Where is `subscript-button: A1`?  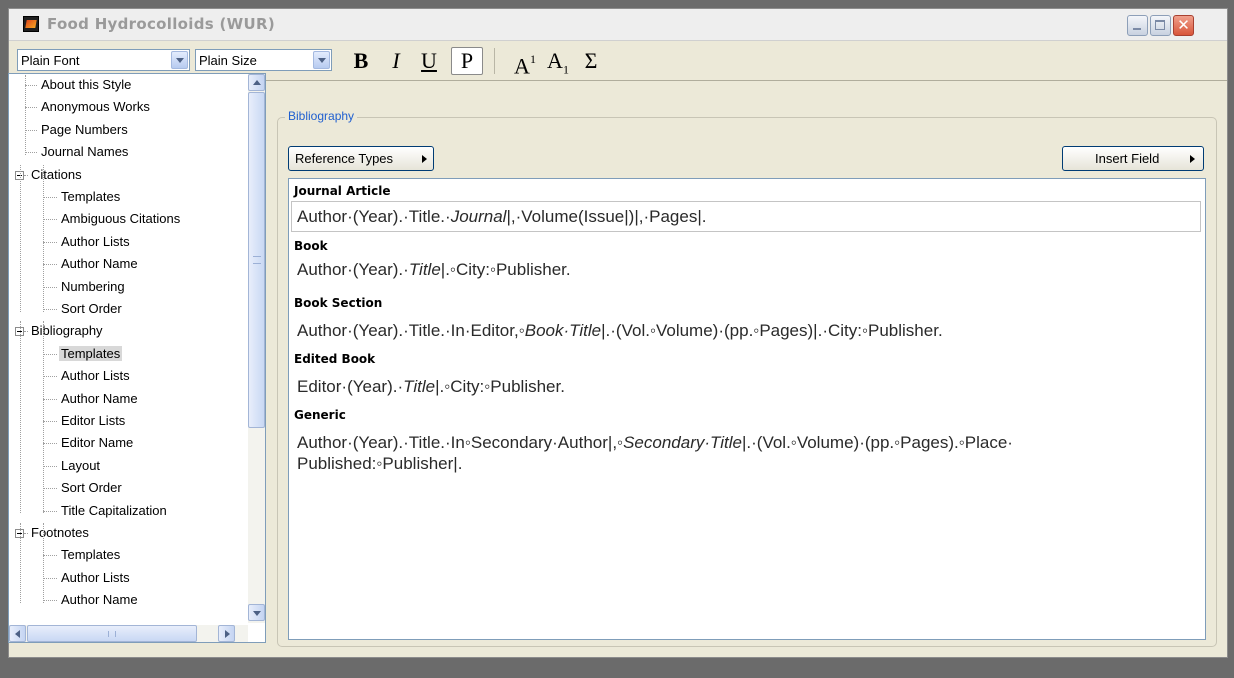 subscript-button: A1 is located at coordinates (558, 62).